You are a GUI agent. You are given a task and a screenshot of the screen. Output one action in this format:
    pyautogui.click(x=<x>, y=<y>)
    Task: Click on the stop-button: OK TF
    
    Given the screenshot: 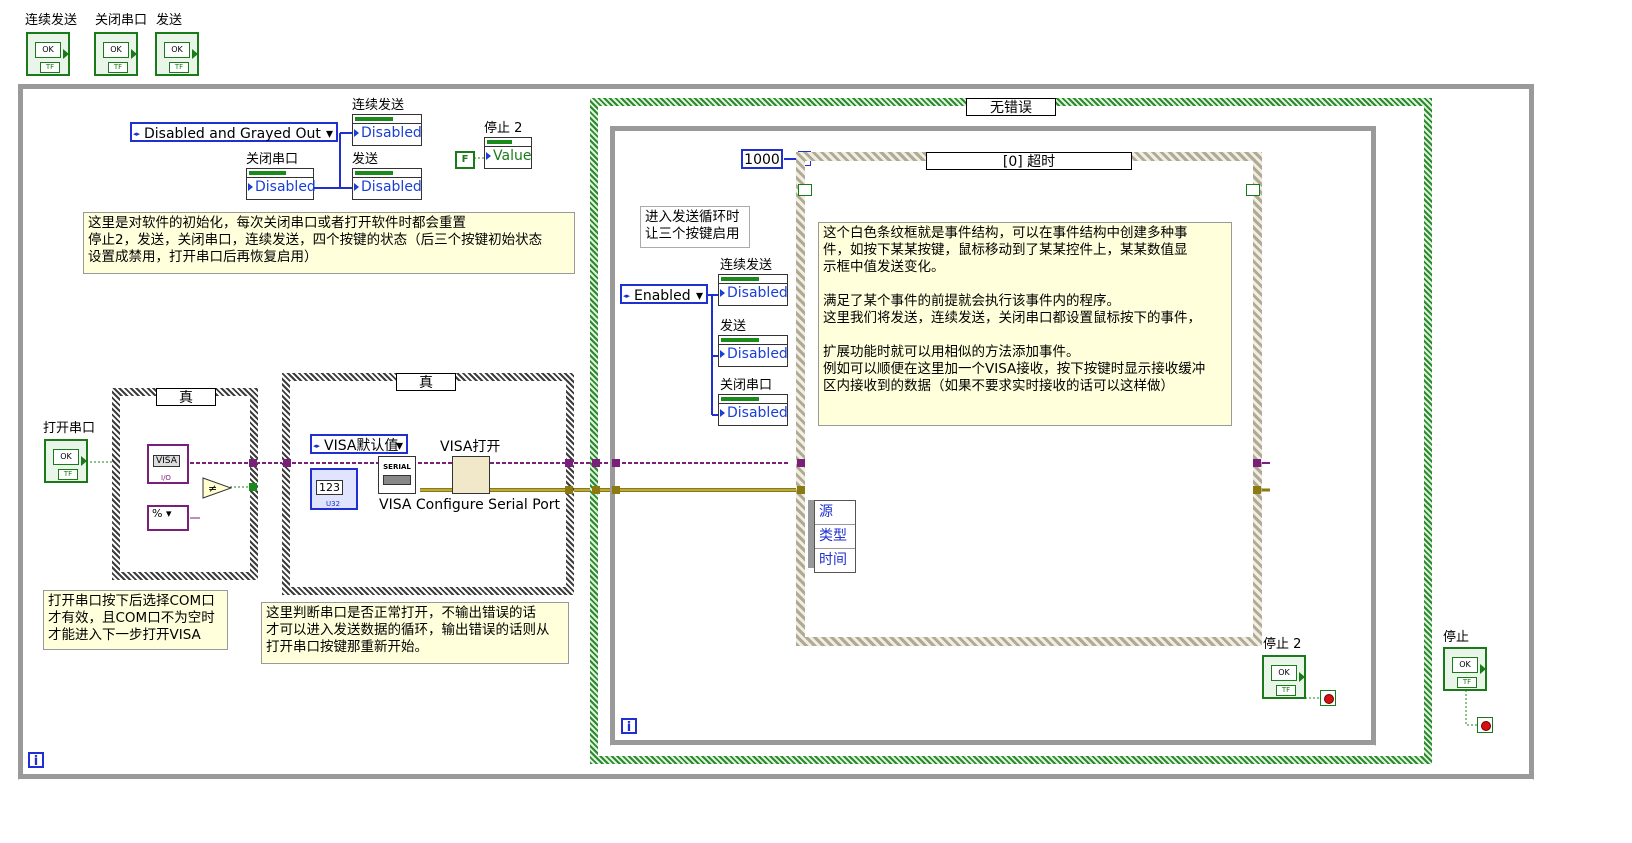 What is the action you would take?
    pyautogui.click(x=1465, y=669)
    